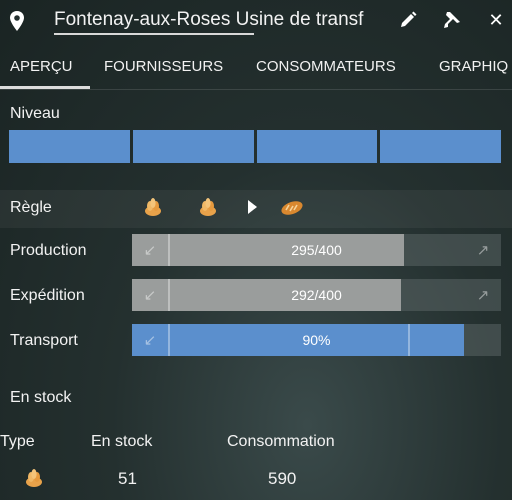  I want to click on consumption-value: 590, so click(282, 478).